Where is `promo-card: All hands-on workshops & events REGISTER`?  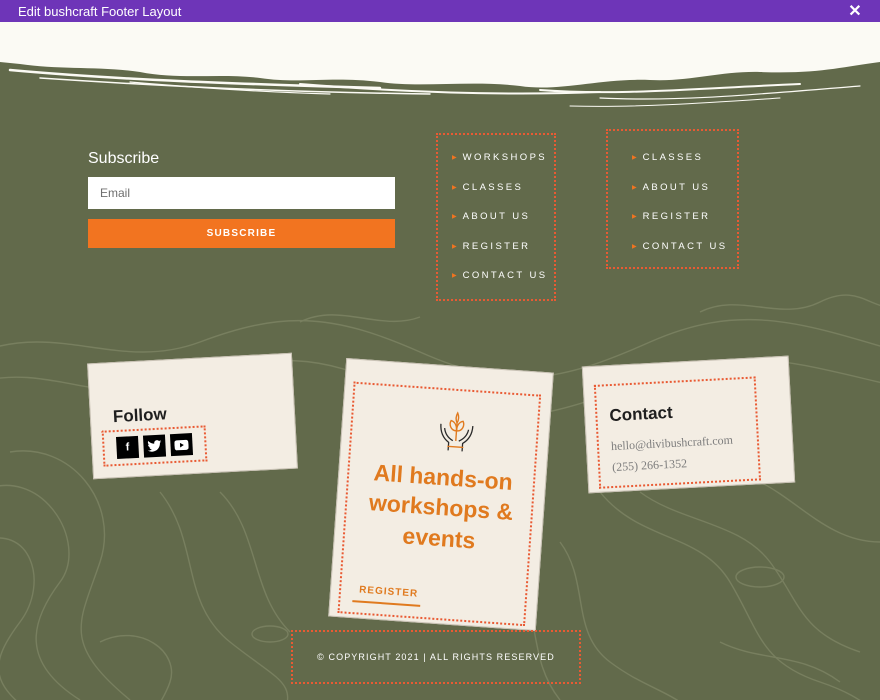
promo-card: All hands-on workshops & events REGISTER is located at coordinates (441, 494).